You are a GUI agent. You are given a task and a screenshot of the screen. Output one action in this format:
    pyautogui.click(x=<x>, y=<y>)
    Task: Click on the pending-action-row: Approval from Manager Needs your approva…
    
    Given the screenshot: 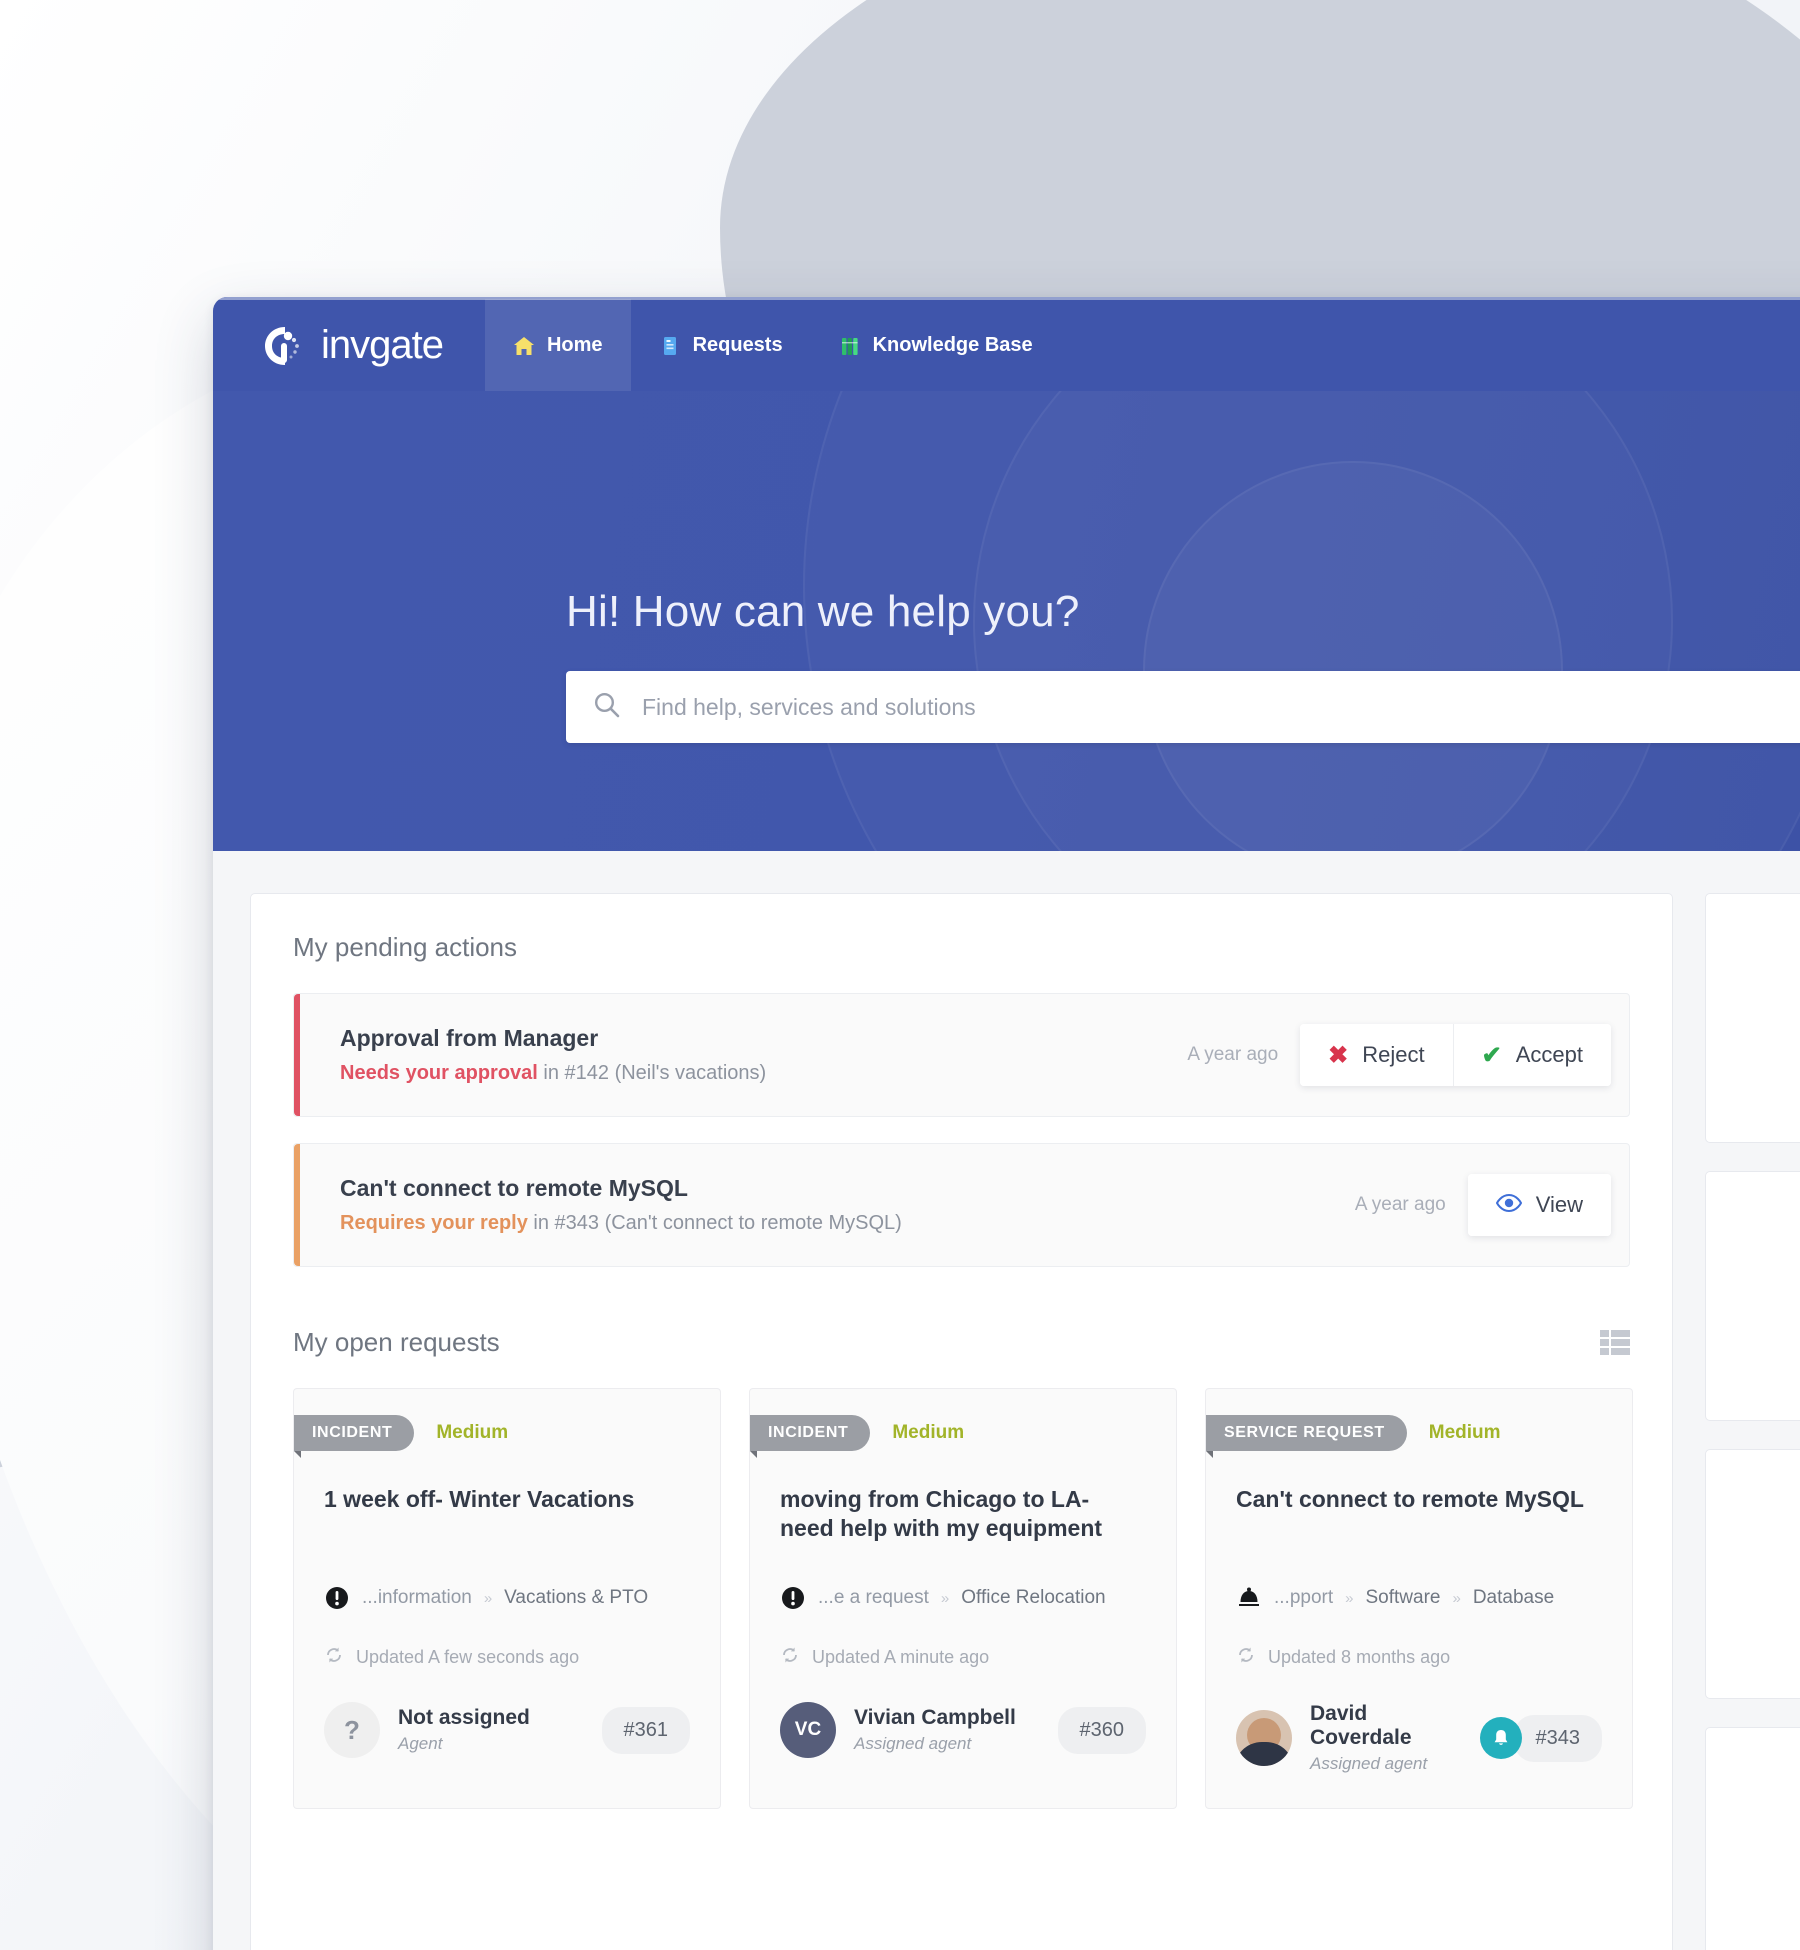 What is the action you would take?
    pyautogui.click(x=961, y=1055)
    